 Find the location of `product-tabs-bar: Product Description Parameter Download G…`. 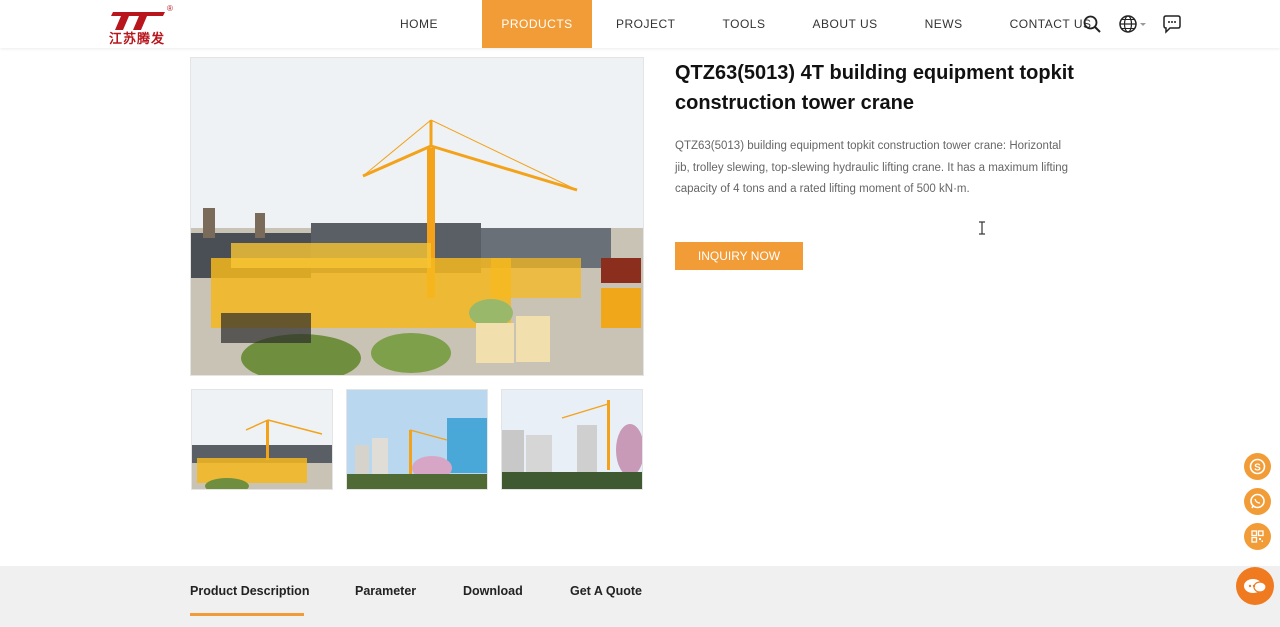

product-tabs-bar: Product Description Parameter Download G… is located at coordinates (640, 596).